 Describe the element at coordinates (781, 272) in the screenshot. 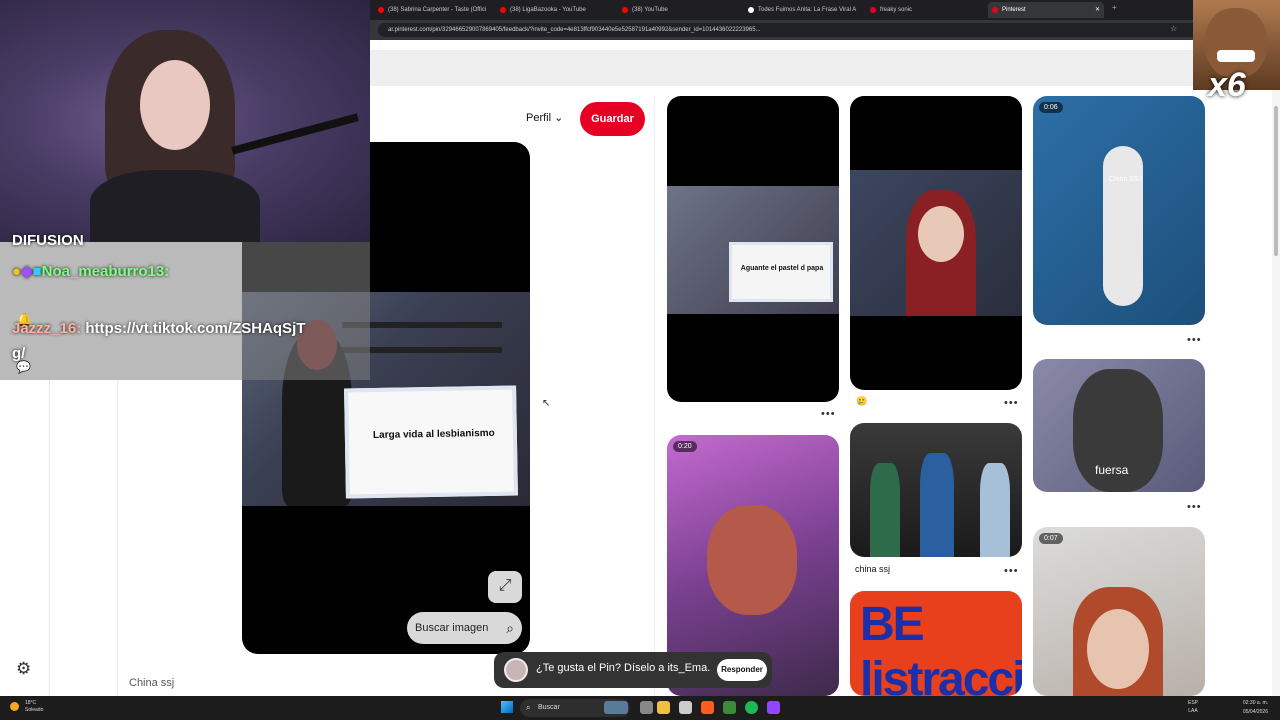

I see `pin-sign: Aguante el pastel d papa` at that location.